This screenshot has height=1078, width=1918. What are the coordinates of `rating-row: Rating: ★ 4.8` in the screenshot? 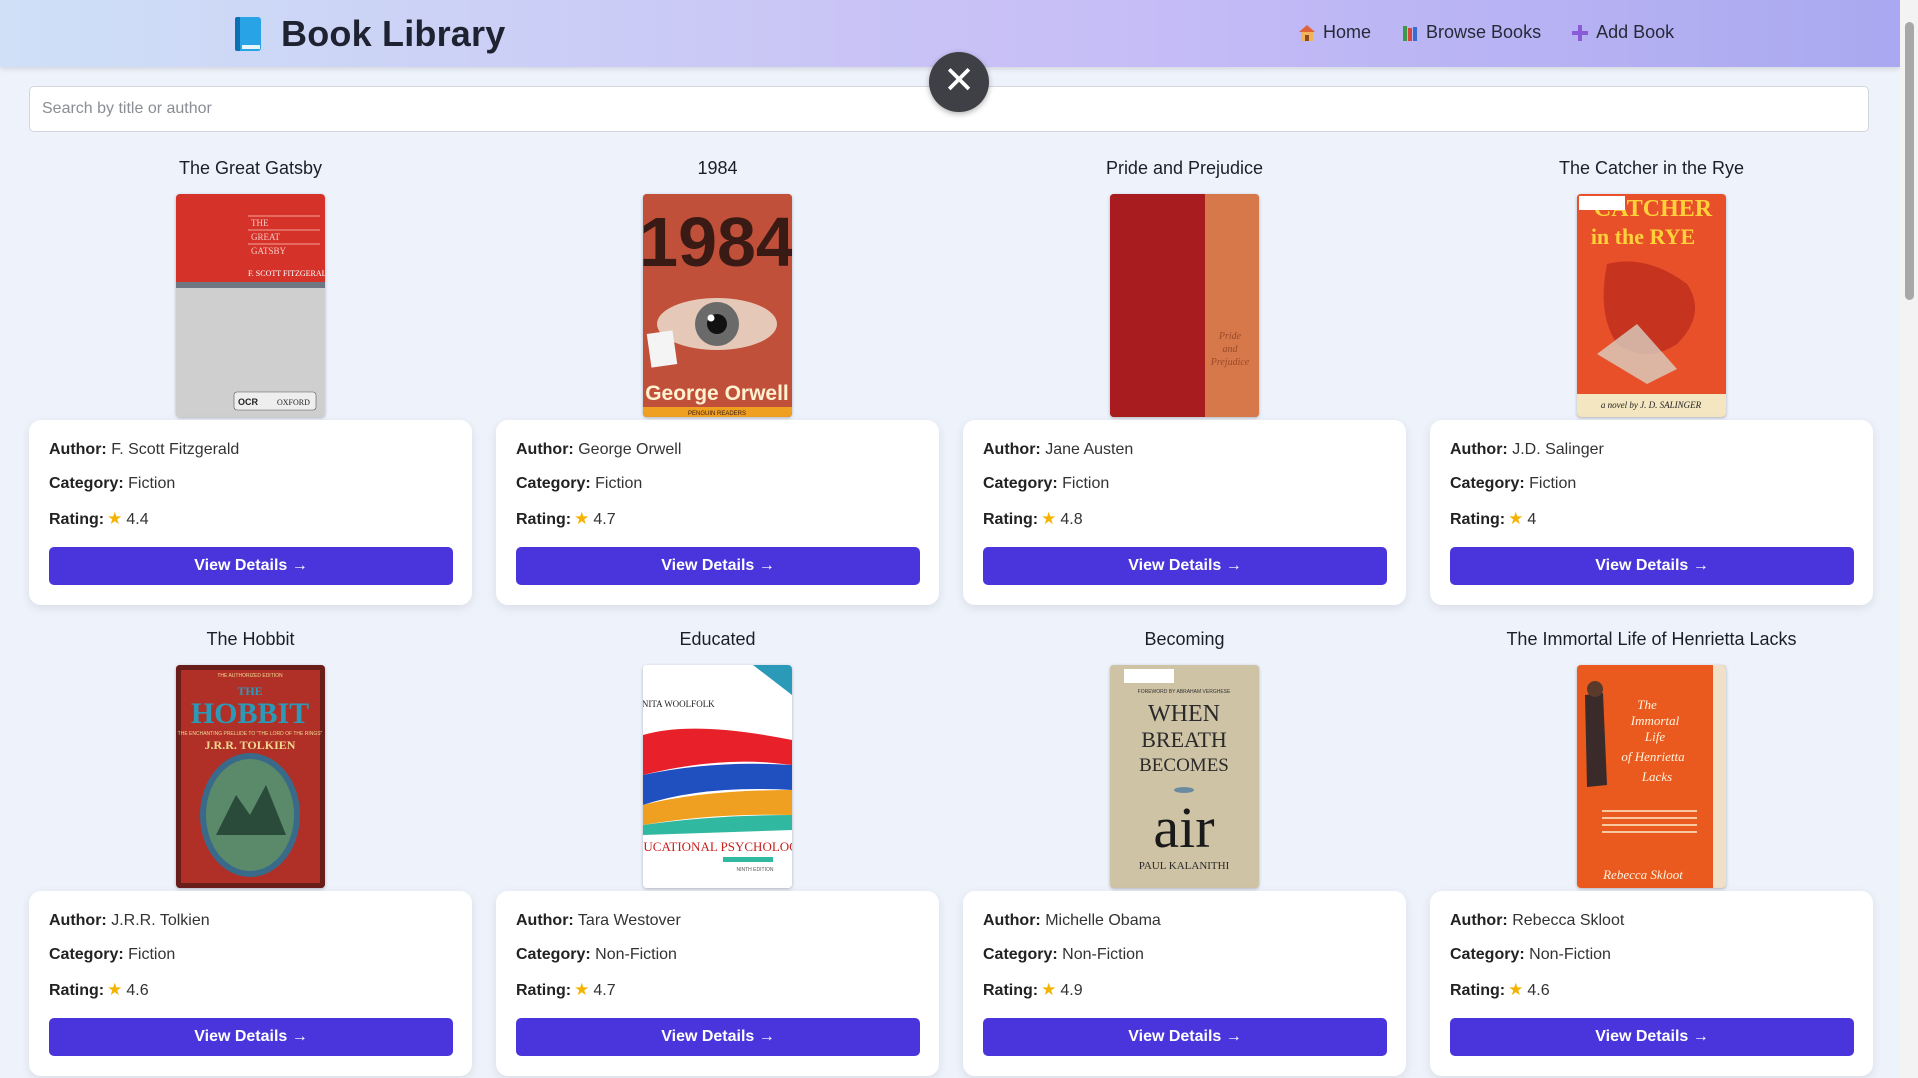 It's located at (1033, 519).